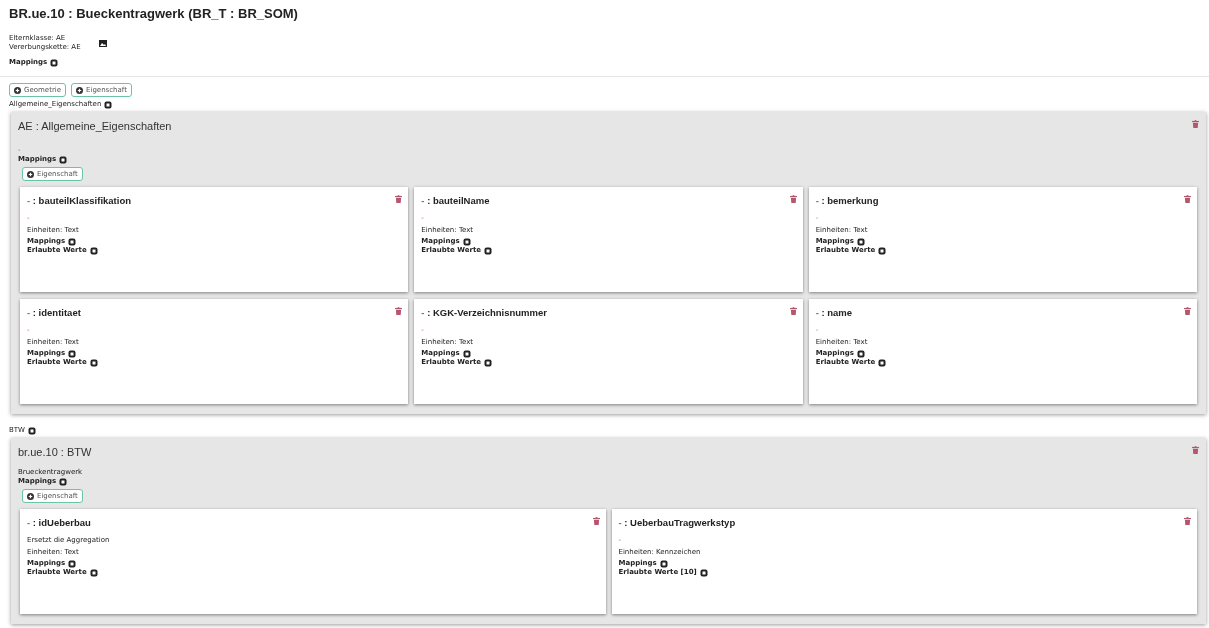 The width and height of the screenshot is (1209, 628). What do you see at coordinates (95, 126) in the screenshot?
I see `panel-title: AE : Allgemeine_Eigenschaften` at bounding box center [95, 126].